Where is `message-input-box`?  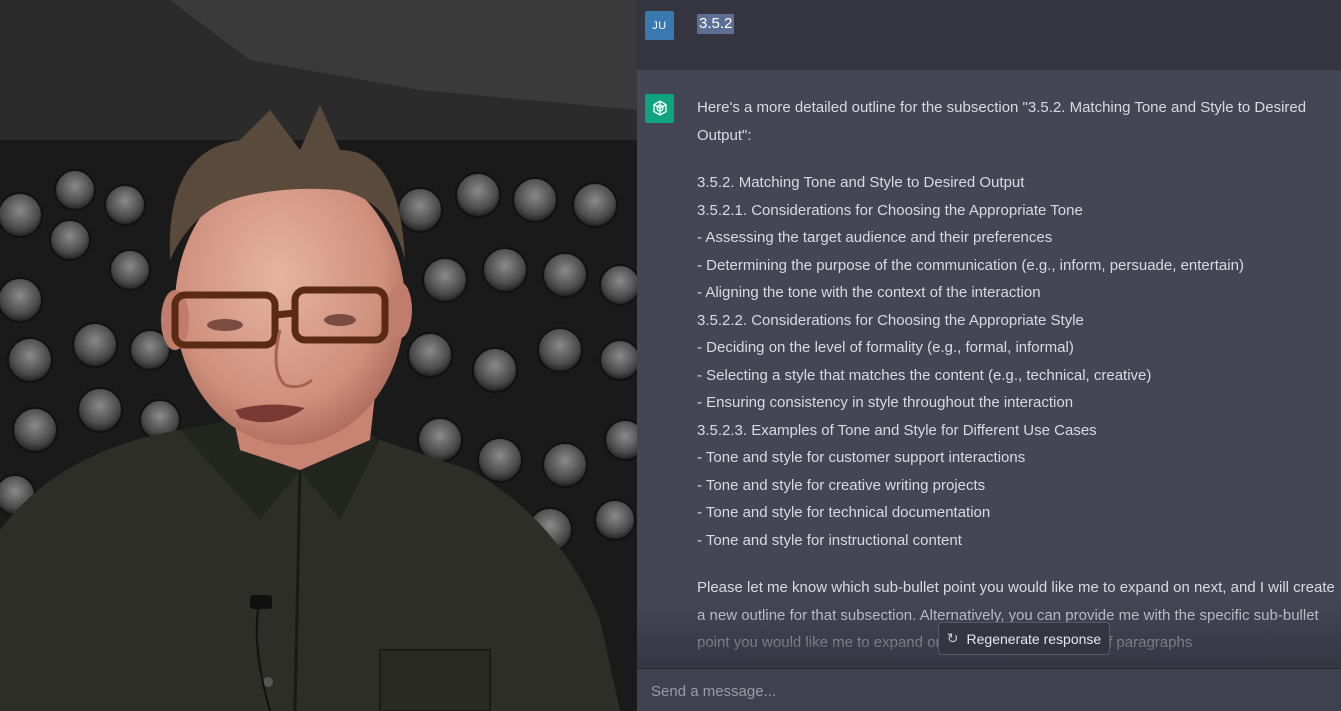
message-input-box is located at coordinates (989, 689).